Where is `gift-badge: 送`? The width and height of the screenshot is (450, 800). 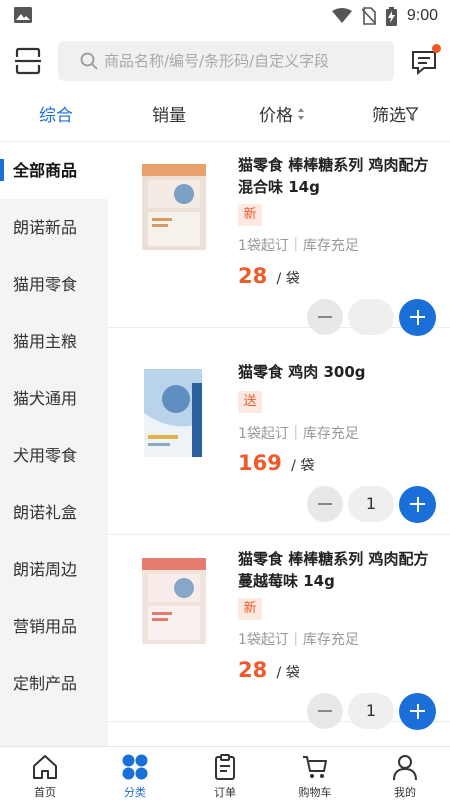
gift-badge: 送 is located at coordinates (250, 402).